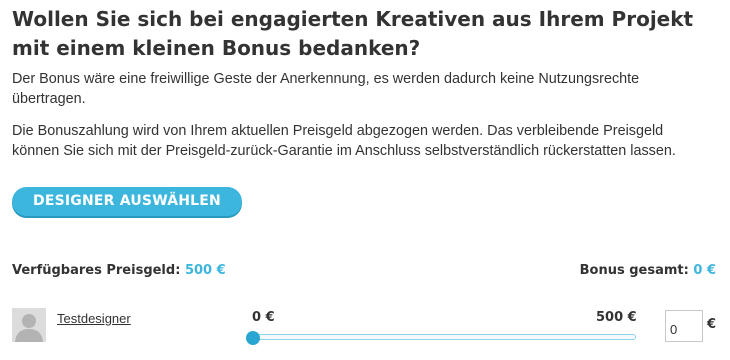 The image size is (730, 360). What do you see at coordinates (263, 317) in the screenshot?
I see `slider-min-label: 0 €` at bounding box center [263, 317].